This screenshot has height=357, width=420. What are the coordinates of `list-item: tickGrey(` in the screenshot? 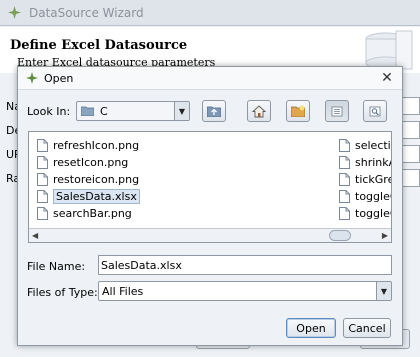 It's located at (365, 179).